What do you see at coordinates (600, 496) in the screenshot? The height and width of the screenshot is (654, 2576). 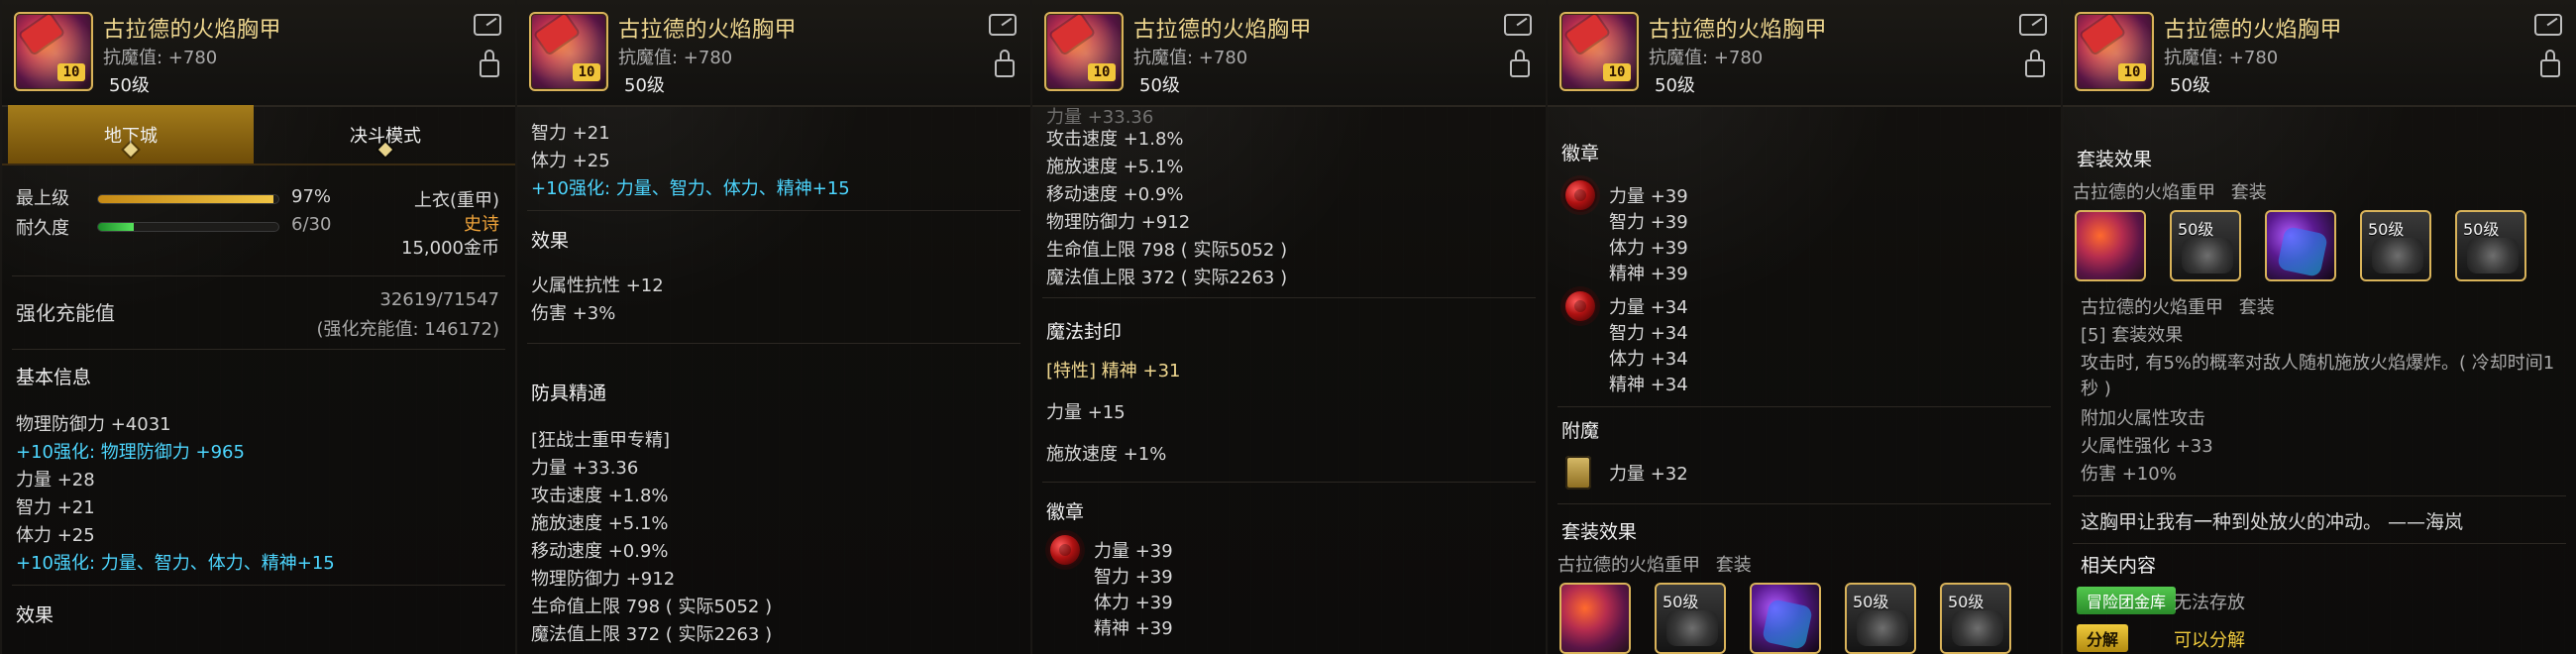 I see `p2-mastery-line-2: 攻击速度 +1.8%` at bounding box center [600, 496].